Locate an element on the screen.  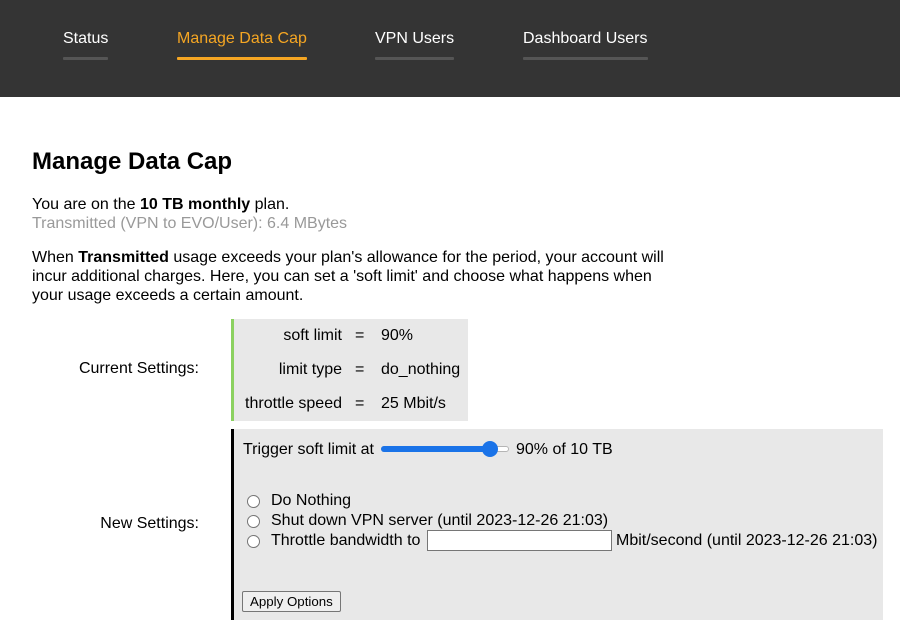
desc-bold: Transmitted is located at coordinates (123, 257).